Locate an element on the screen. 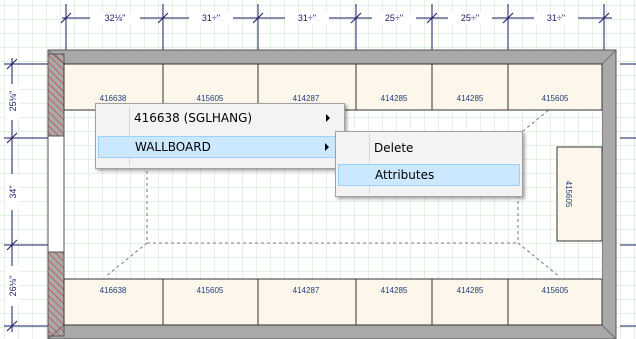 Image resolution: width=636 pixels, height=339 pixels. menu-item-attributes-label: Attributes is located at coordinates (405, 175).